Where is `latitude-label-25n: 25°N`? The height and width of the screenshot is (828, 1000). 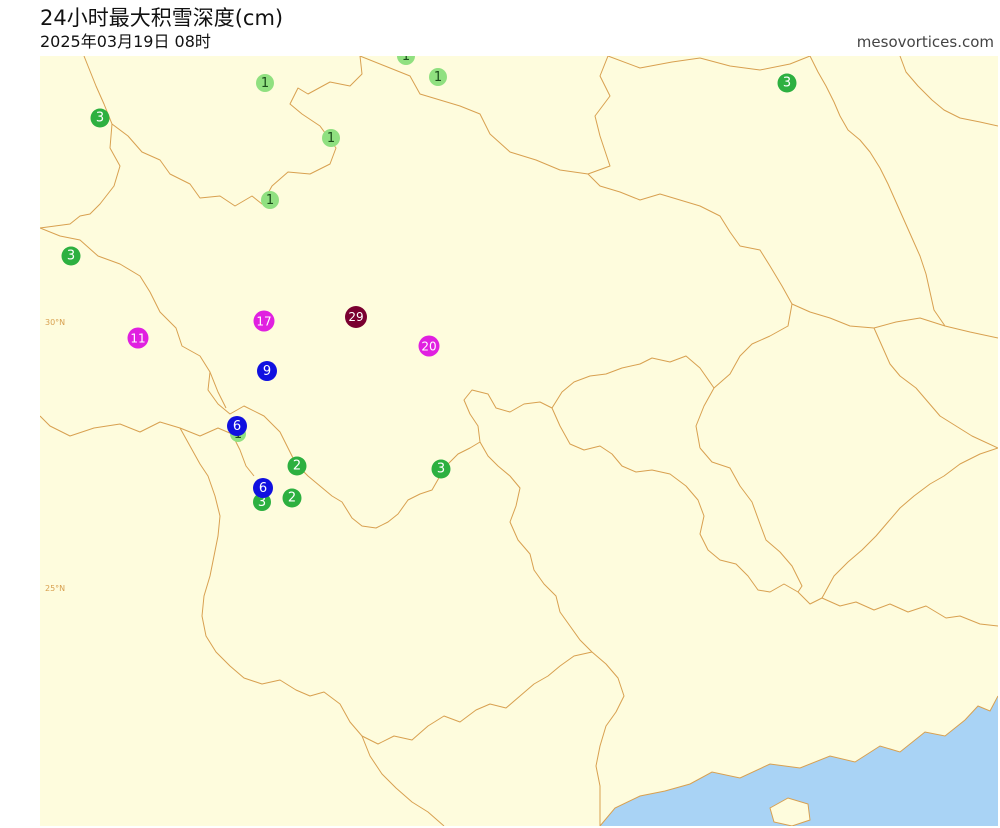 latitude-label-25n: 25°N is located at coordinates (55, 588).